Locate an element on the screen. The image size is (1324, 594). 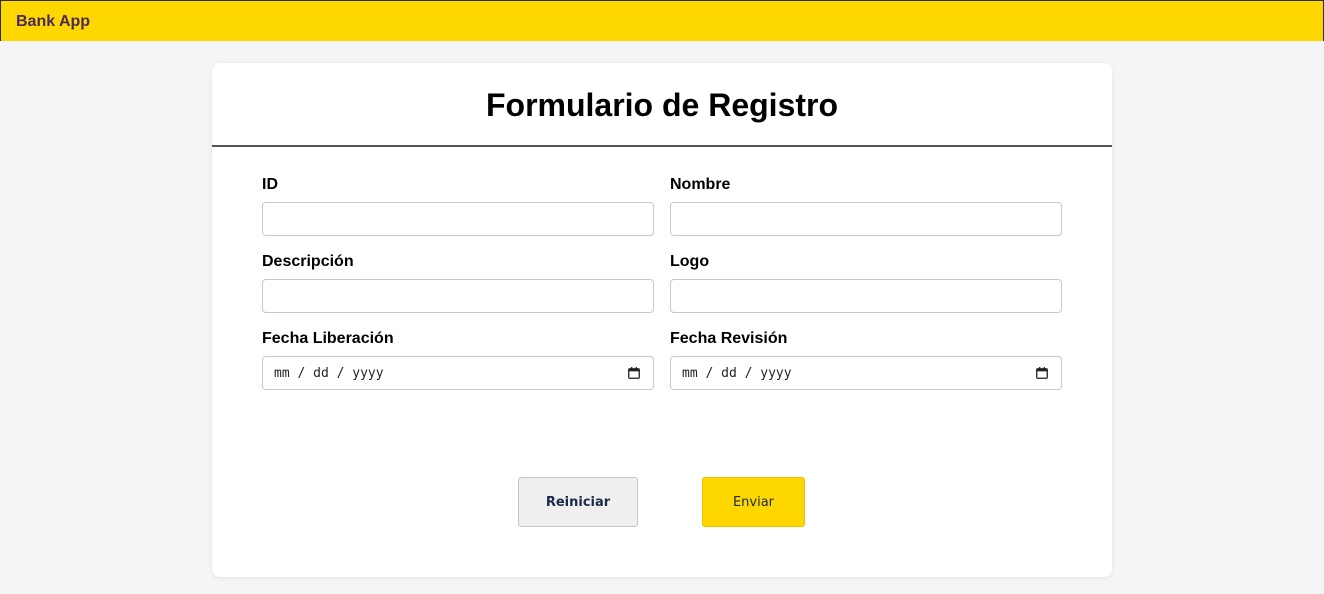
title-divider is located at coordinates (662, 146).